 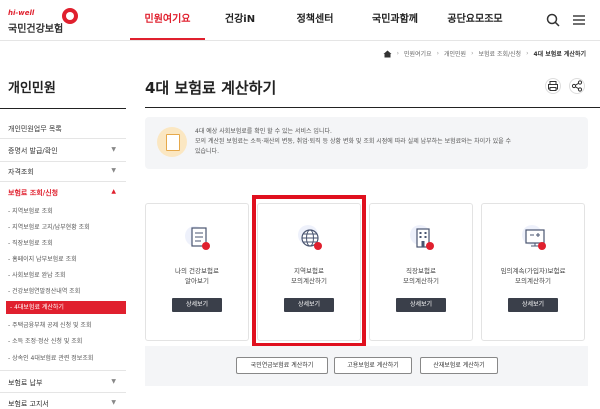 I want to click on breadcrumb-item: 민원여기요, so click(x=418, y=53).